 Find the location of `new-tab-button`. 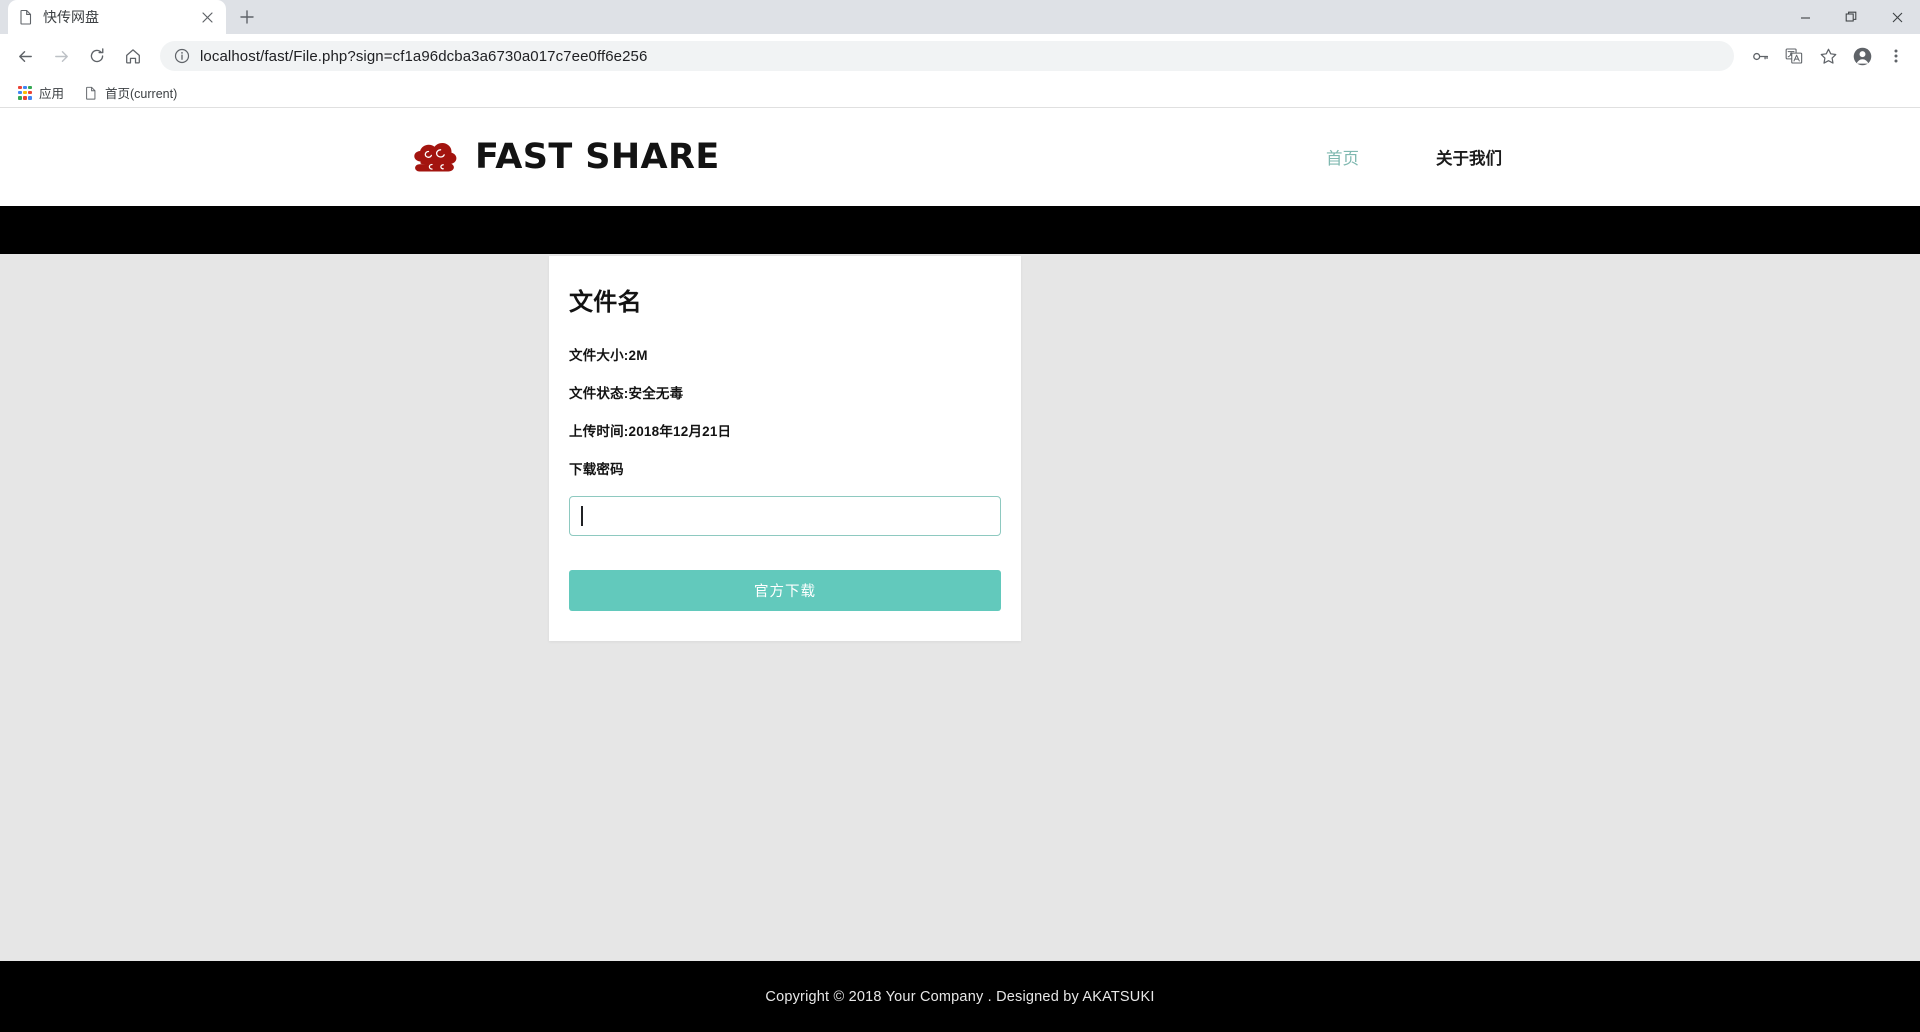

new-tab-button is located at coordinates (247, 17).